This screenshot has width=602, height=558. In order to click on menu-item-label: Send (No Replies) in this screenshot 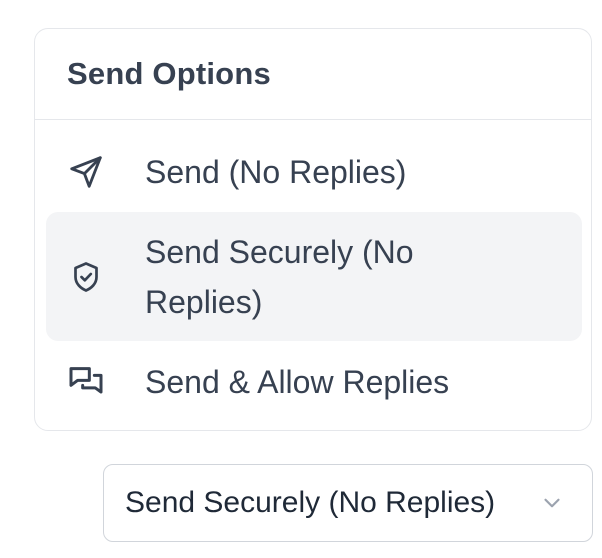, I will do `click(276, 172)`.